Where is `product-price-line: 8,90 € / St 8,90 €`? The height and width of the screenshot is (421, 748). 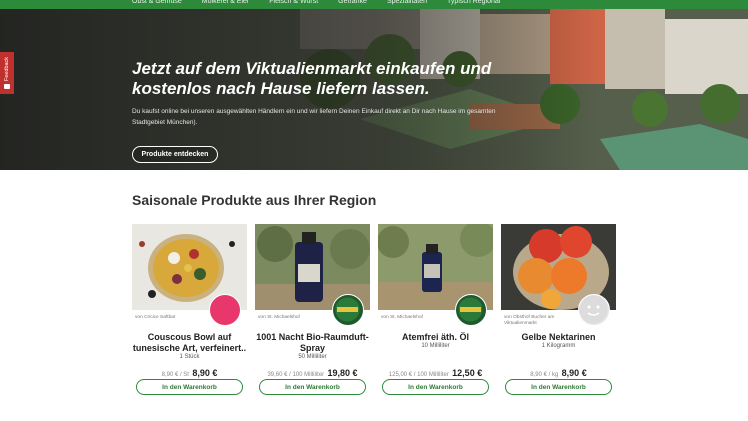 product-price-line: 8,90 € / St 8,90 € is located at coordinates (189, 373).